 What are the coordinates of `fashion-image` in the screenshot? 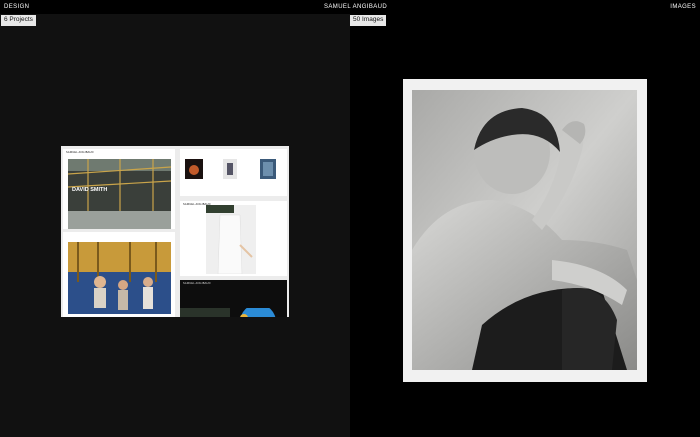 It's located at (231, 239).